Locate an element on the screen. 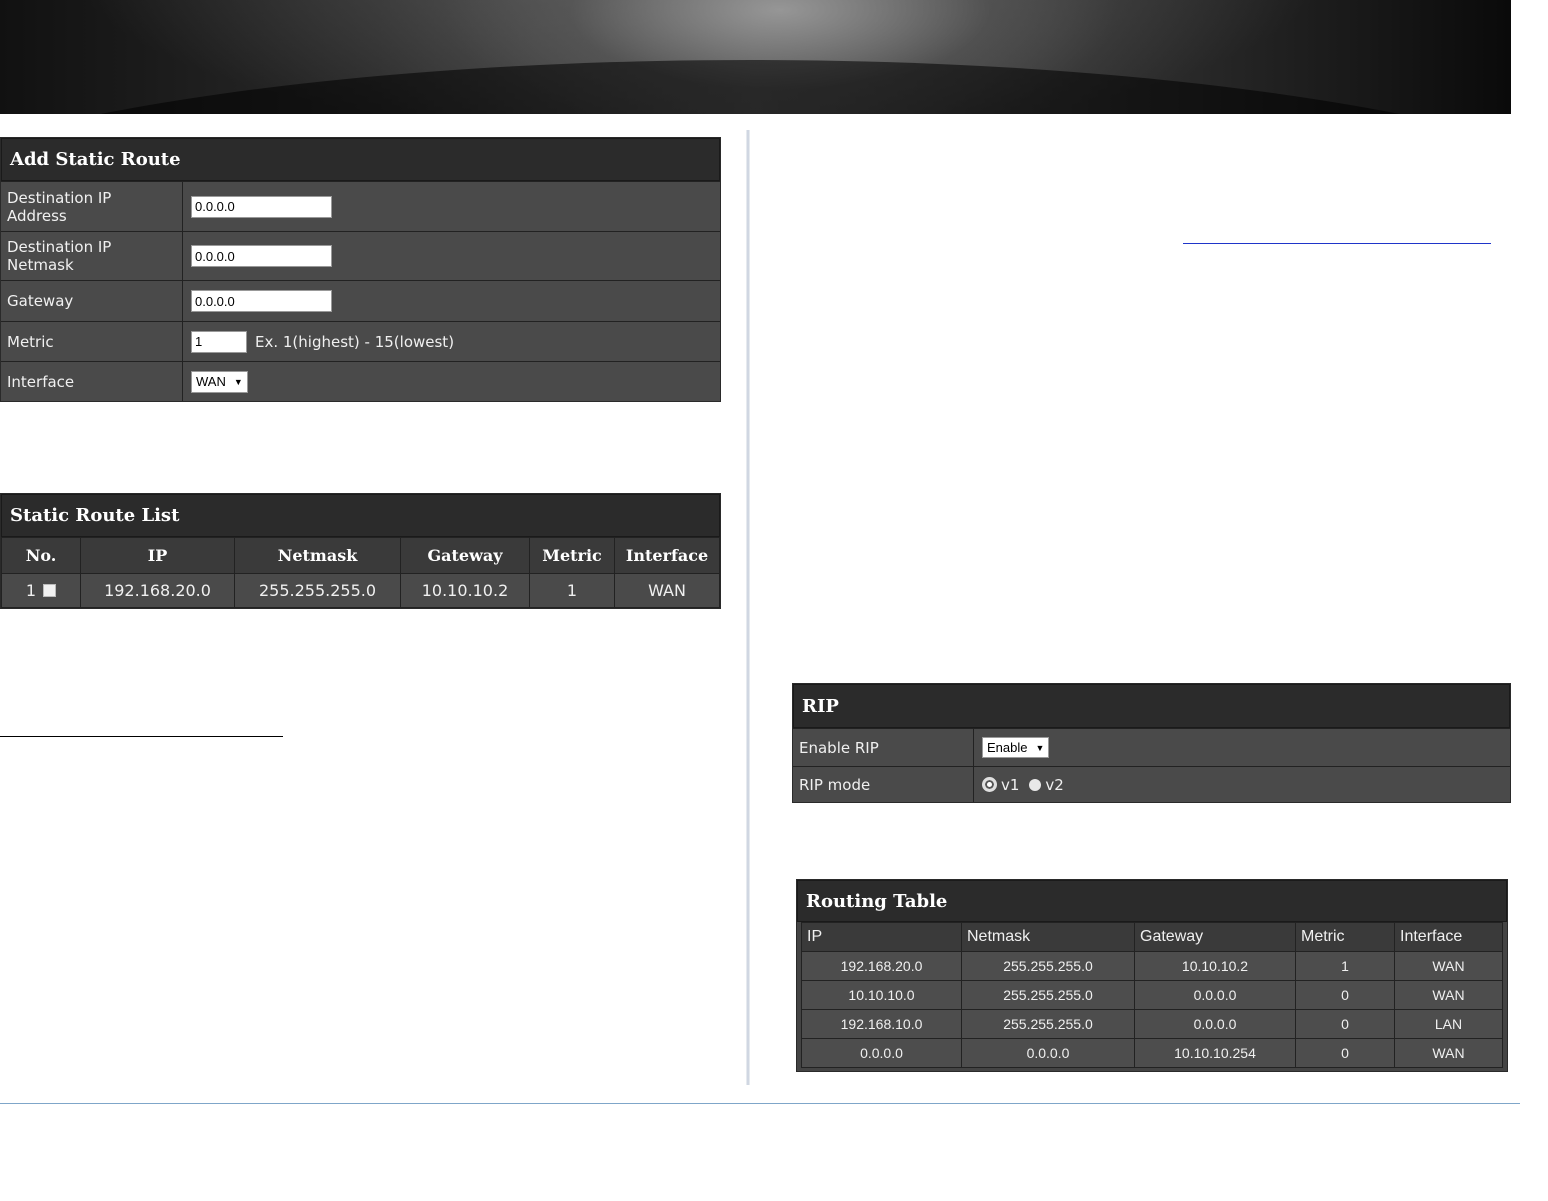 This screenshot has width=1548, height=1201. col-netmask: Netmask is located at coordinates (317, 555).